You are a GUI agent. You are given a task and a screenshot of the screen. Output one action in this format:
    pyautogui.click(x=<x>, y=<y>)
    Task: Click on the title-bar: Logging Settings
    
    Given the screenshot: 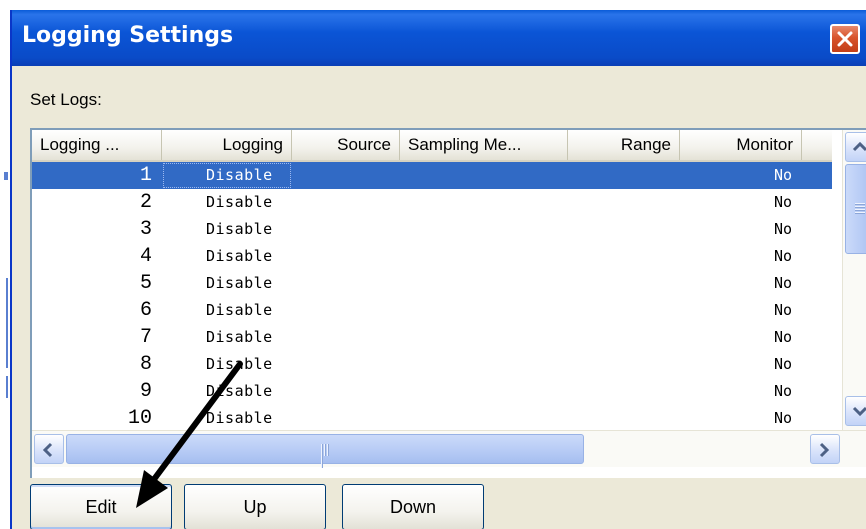 What is the action you would take?
    pyautogui.click(x=439, y=38)
    